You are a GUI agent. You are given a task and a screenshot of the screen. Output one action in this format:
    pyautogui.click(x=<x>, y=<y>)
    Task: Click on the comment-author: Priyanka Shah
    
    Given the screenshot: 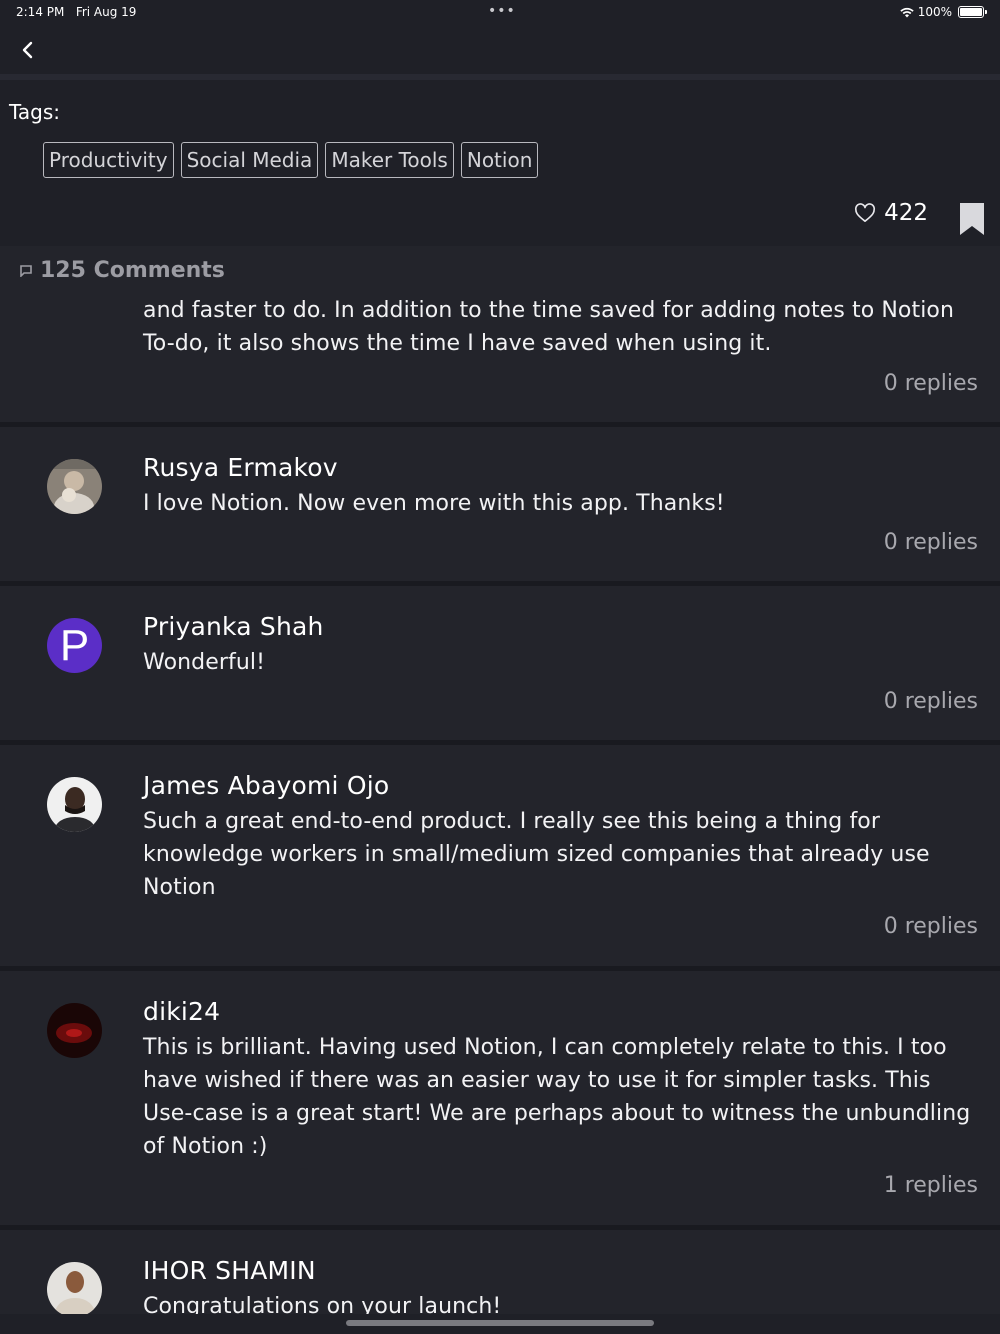 What is the action you would take?
    pyautogui.click(x=233, y=626)
    